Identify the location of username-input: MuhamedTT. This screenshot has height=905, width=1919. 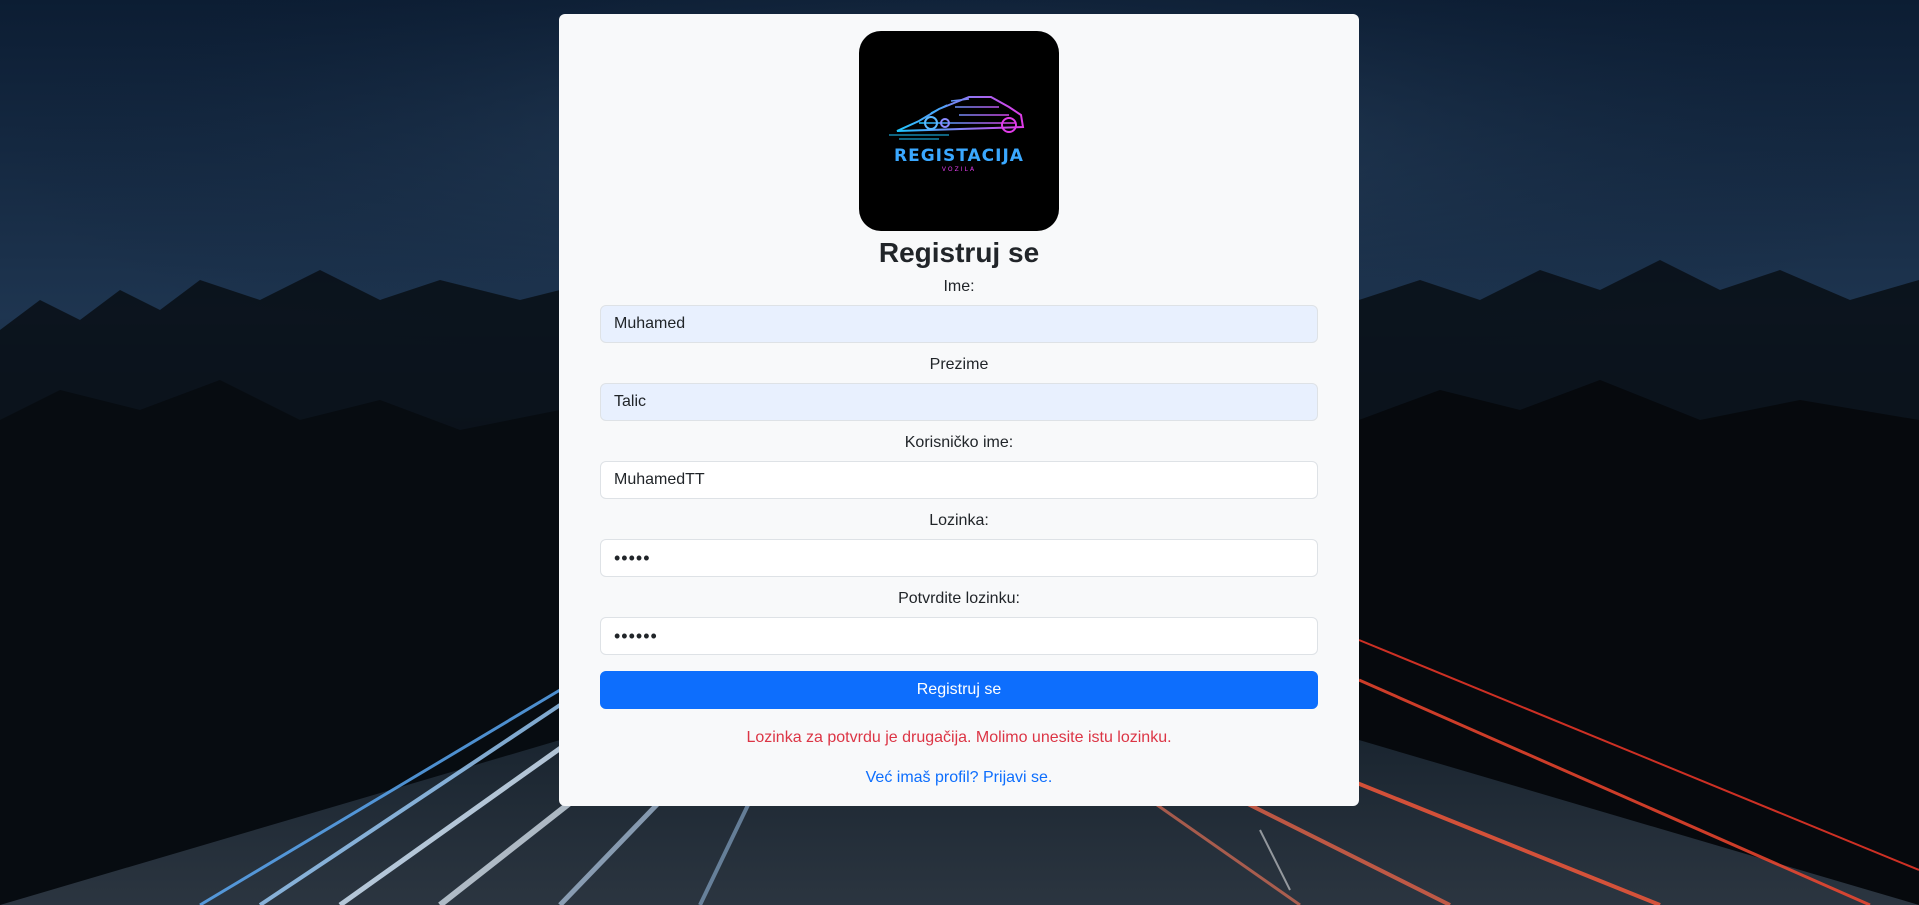
(959, 480).